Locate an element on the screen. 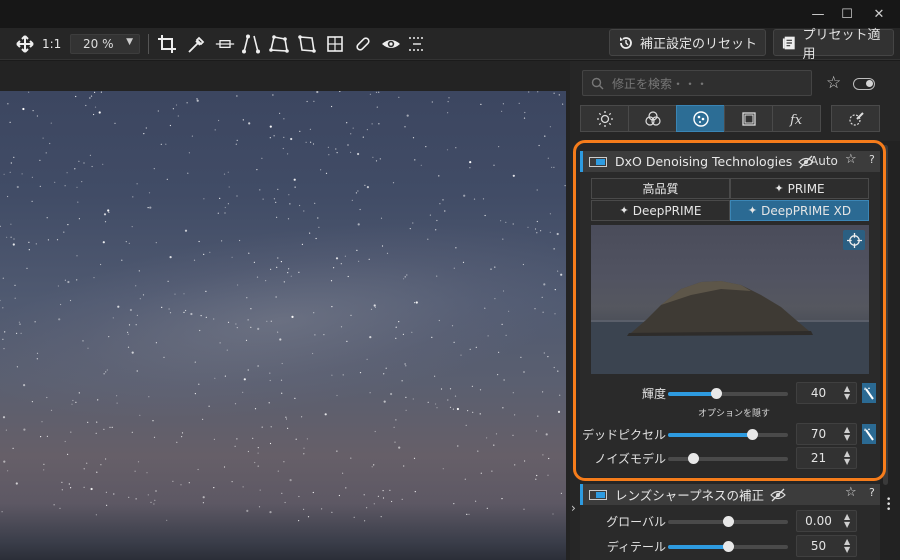 This screenshot has width=900, height=560. preset-icon is located at coordinates (788, 42).